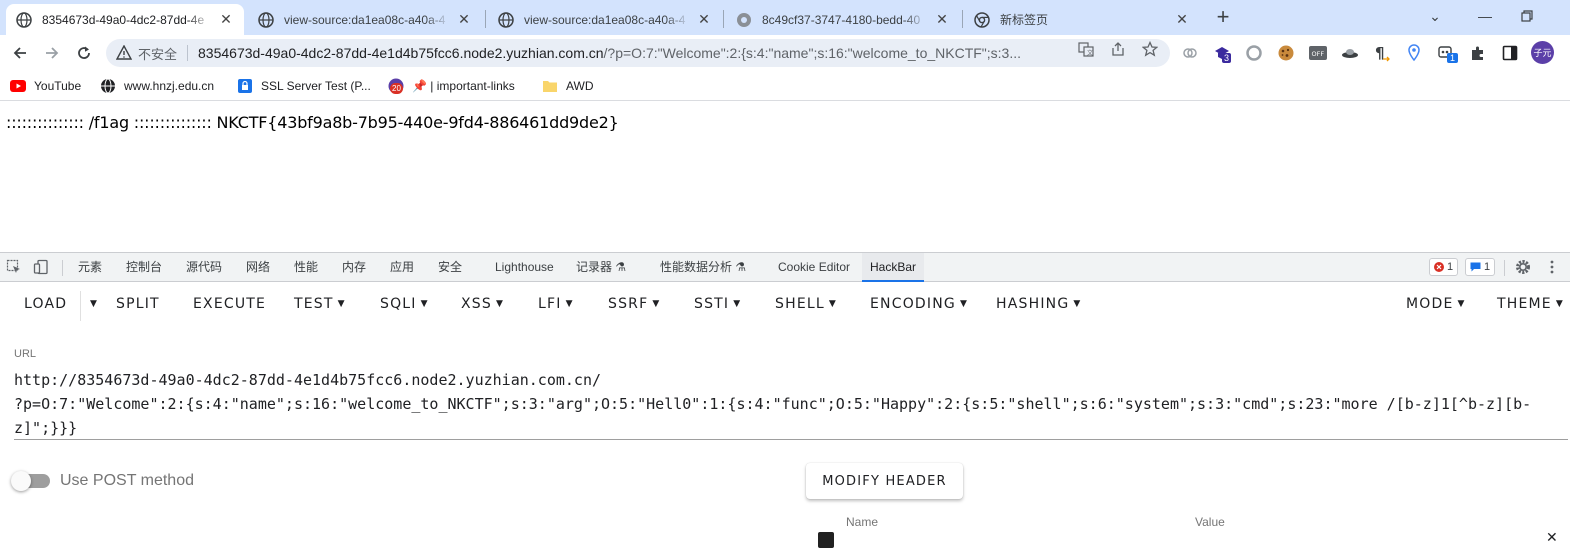  Describe the element at coordinates (1350, 53) in the screenshot. I see `extension-ufo-icon` at that location.